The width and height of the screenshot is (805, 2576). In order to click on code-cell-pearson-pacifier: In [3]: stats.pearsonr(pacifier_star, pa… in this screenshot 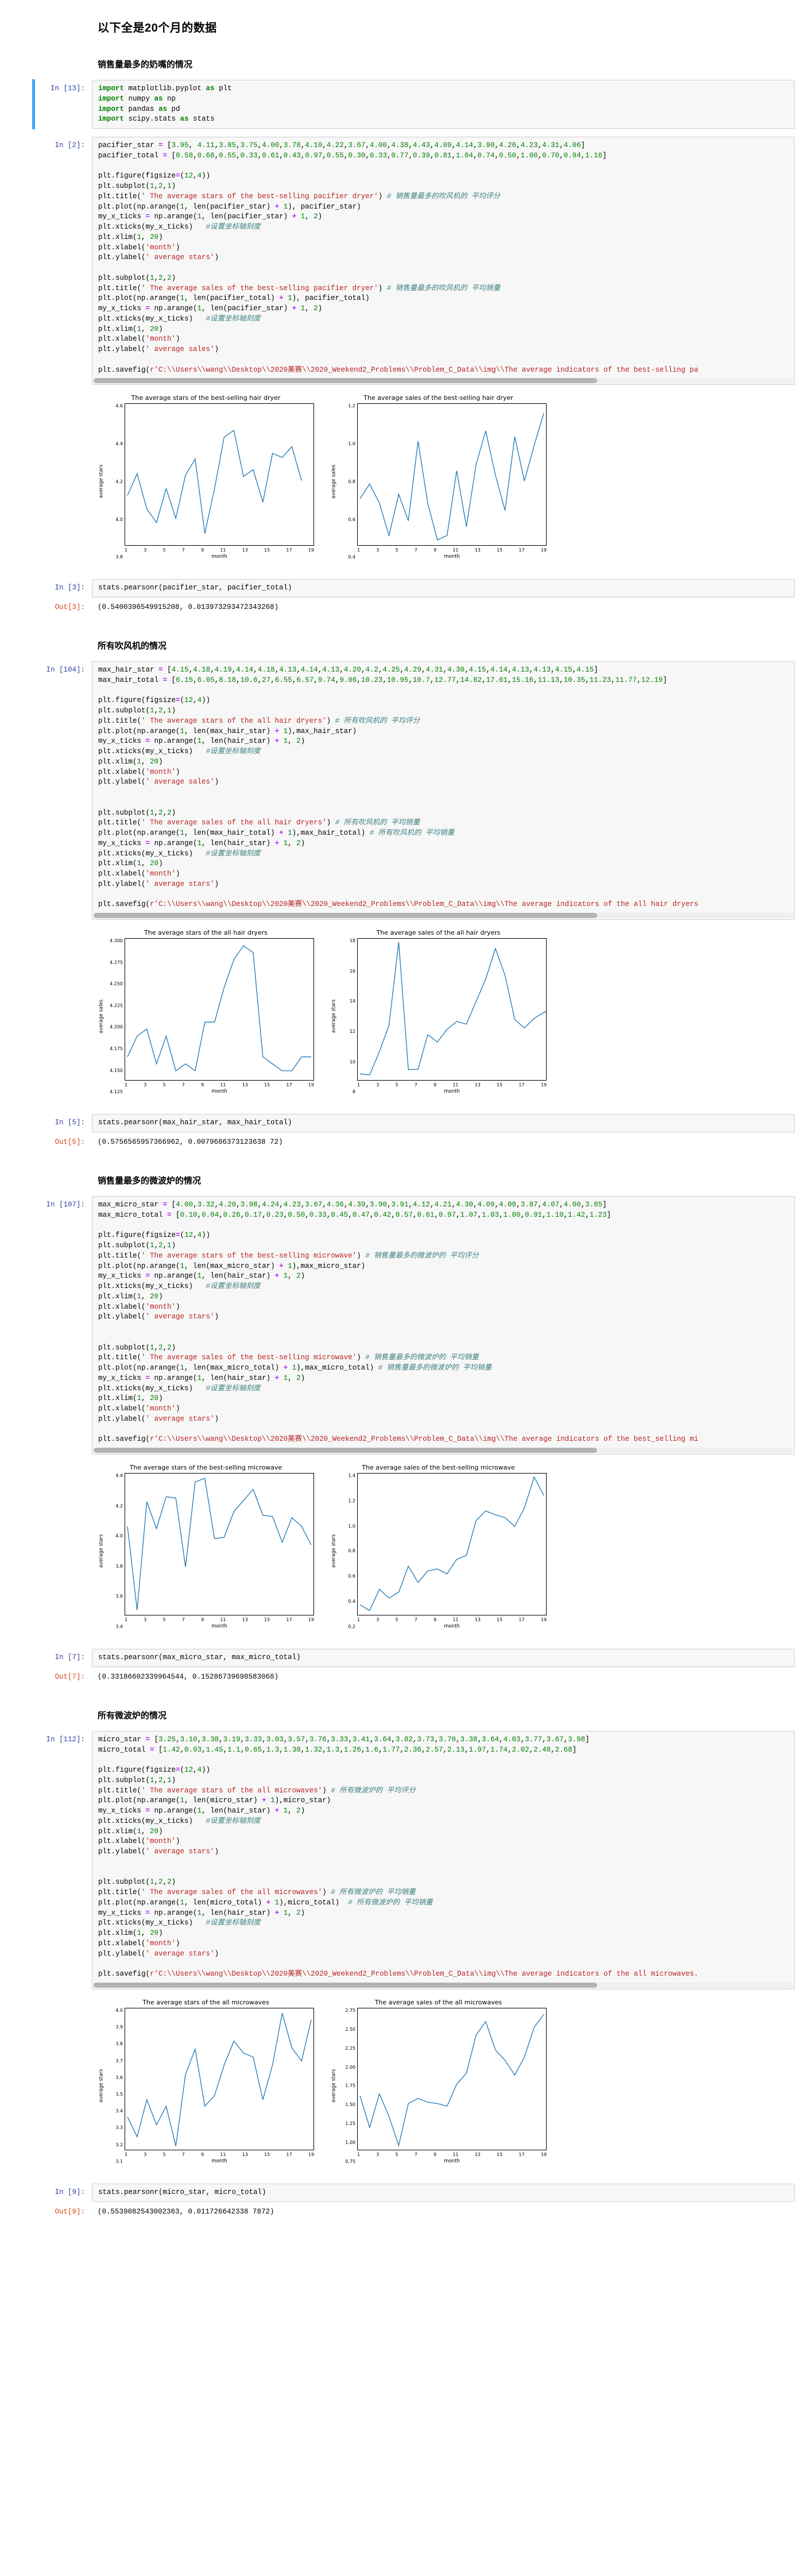, I will do `click(403, 589)`.